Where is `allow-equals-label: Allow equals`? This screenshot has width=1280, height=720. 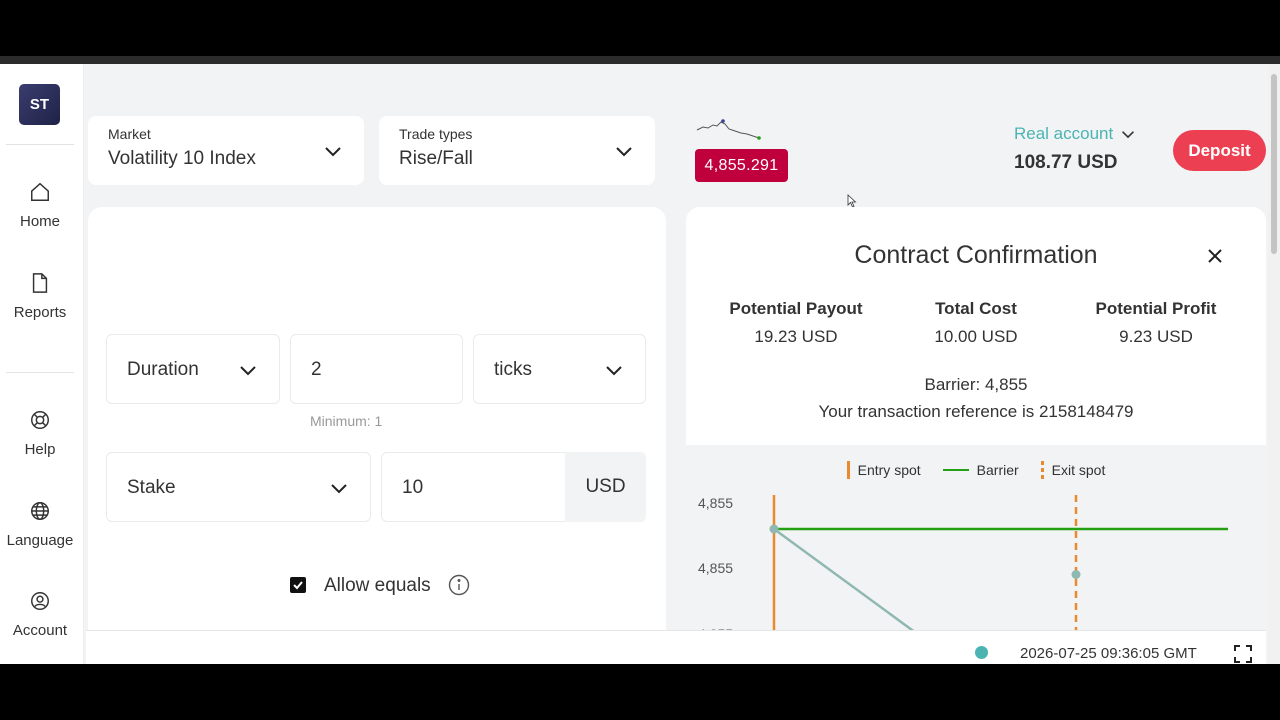 allow-equals-label: Allow equals is located at coordinates (377, 585).